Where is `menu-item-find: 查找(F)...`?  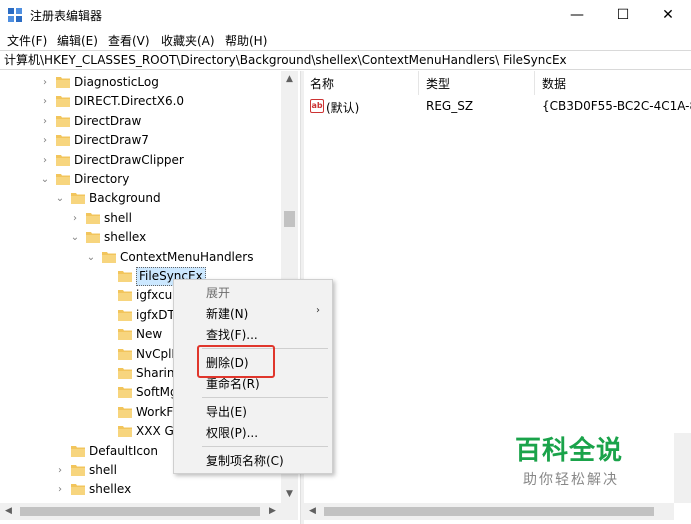
menu-item-find: 查找(F)... is located at coordinates (232, 334).